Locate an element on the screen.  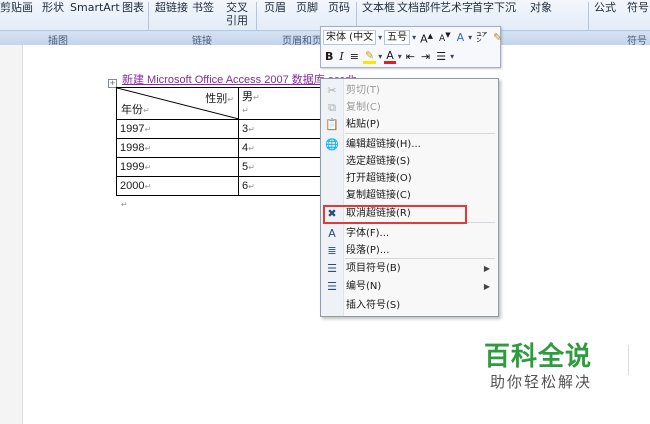
highlight-icon: ✎ is located at coordinates (369, 57).